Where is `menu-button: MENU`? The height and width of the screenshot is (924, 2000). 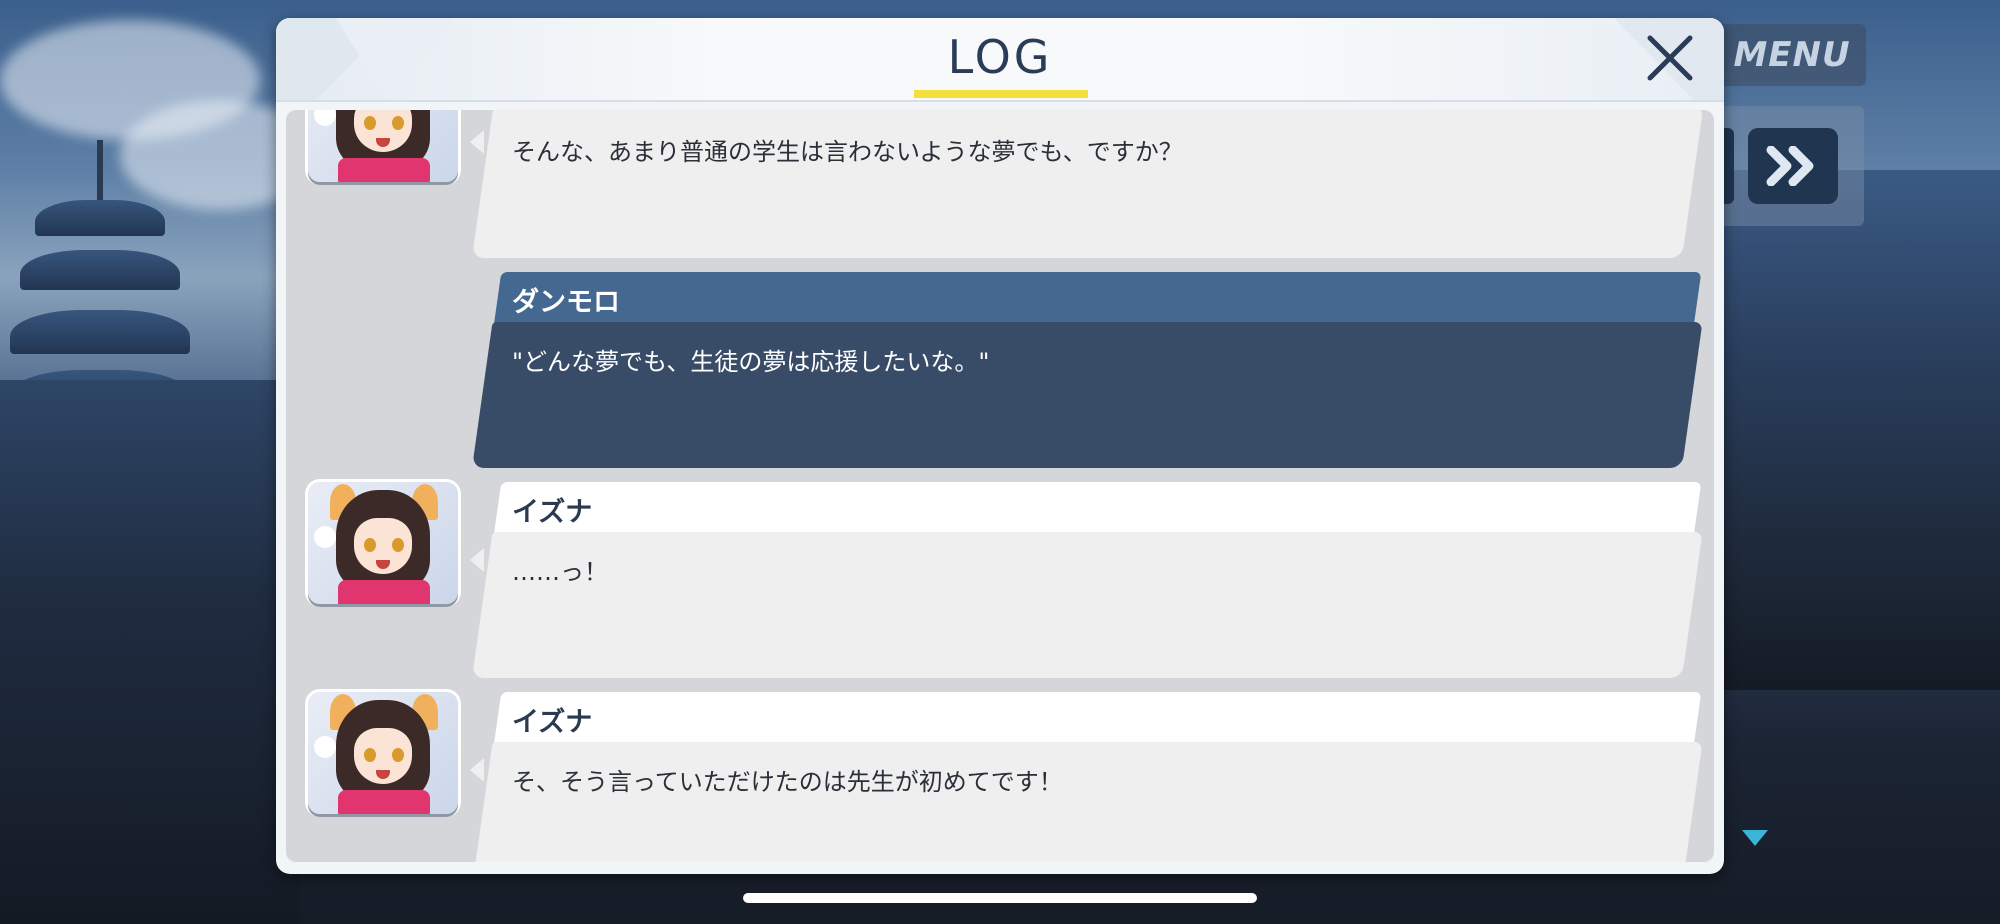
menu-button: MENU is located at coordinates (1792, 55).